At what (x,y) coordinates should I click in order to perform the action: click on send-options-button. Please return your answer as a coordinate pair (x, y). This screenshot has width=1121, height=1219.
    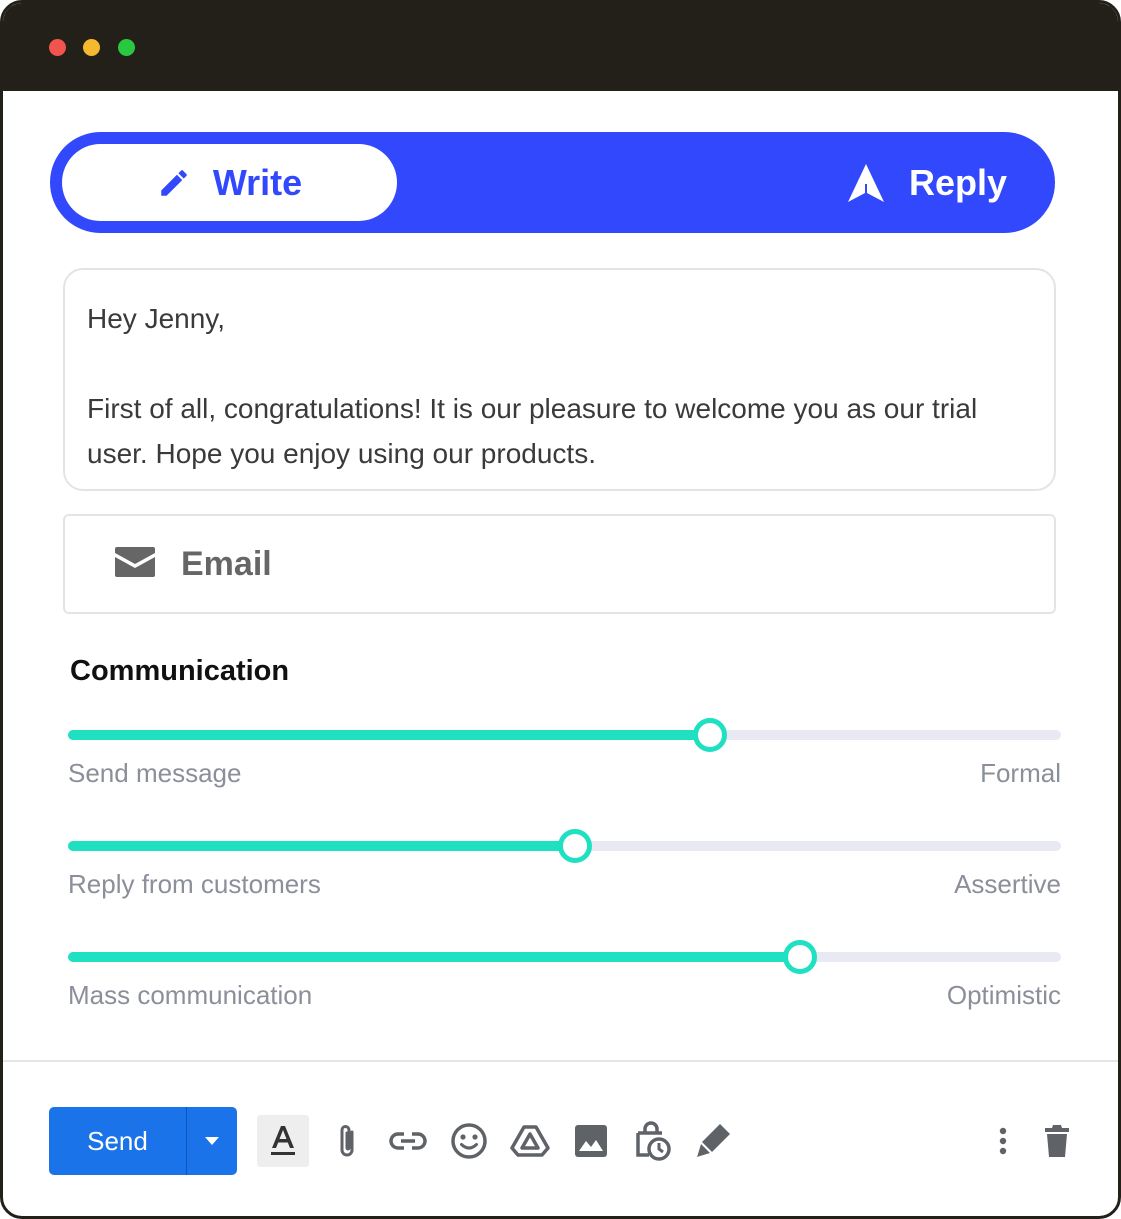
    Looking at the image, I should click on (212, 1141).